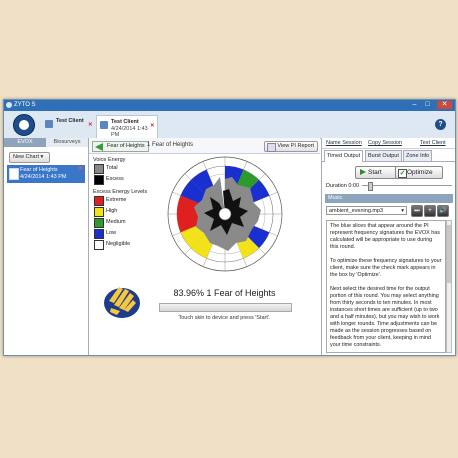  I want to click on start-label: Start, so click(375, 172).